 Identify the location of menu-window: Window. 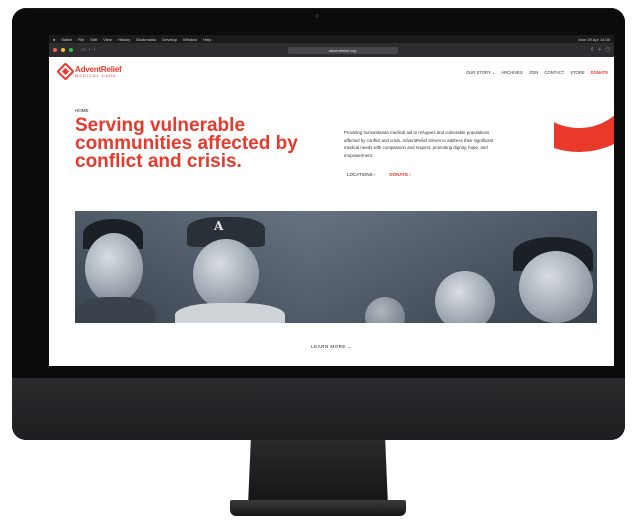
(190, 39).